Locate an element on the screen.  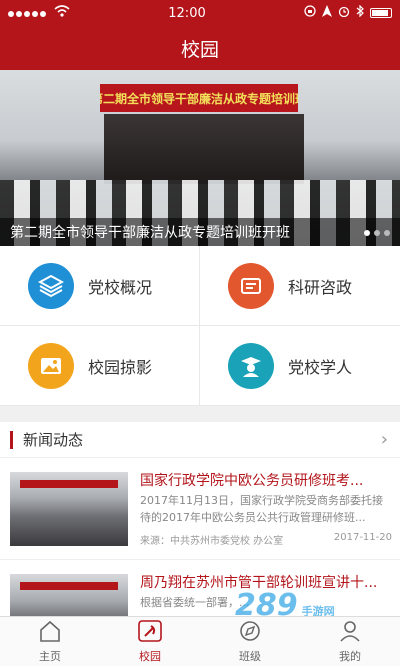
grid-item-gallery: 校园掠影 is located at coordinates (100, 366).